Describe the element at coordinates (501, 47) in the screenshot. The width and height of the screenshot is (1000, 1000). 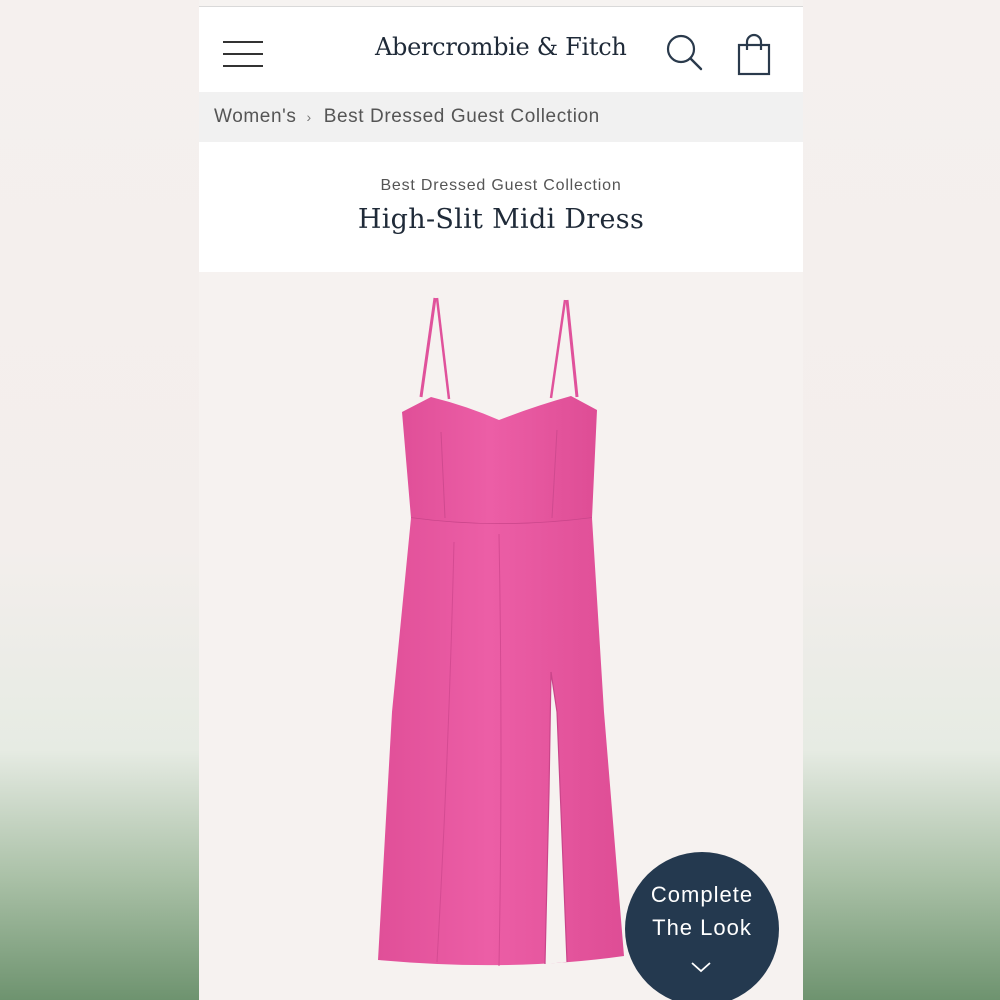
I see `brand-logo: Abercrombie & Fitch` at that location.